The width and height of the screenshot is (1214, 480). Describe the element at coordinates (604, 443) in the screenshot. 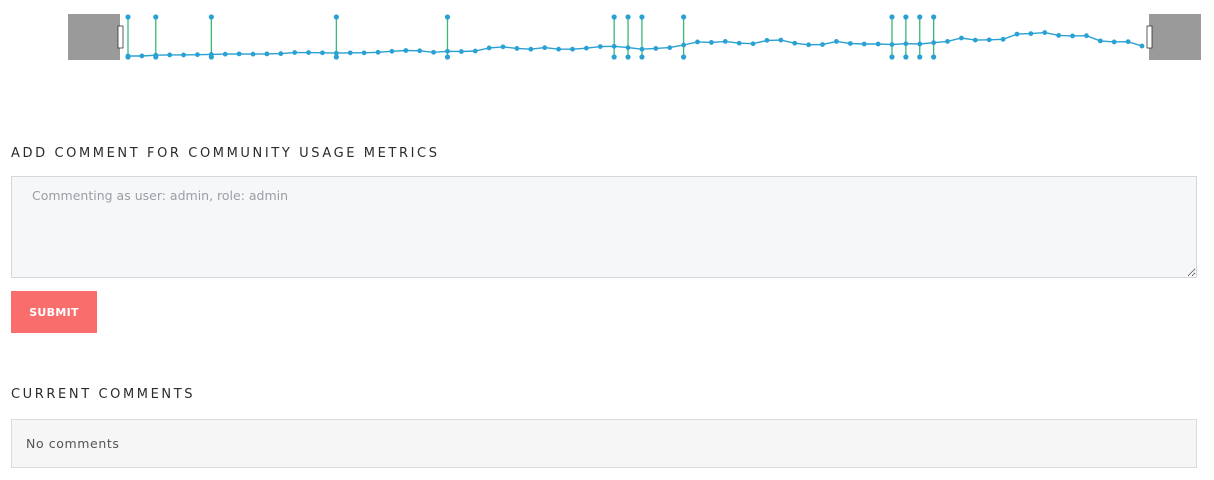

I see `comments-list: No comments` at that location.